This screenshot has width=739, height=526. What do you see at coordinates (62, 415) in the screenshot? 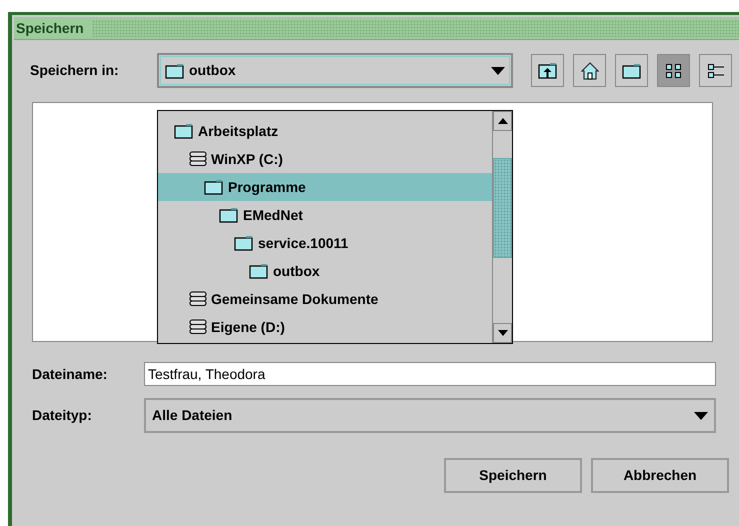
I see `file-type-label: Dateityp:` at bounding box center [62, 415].